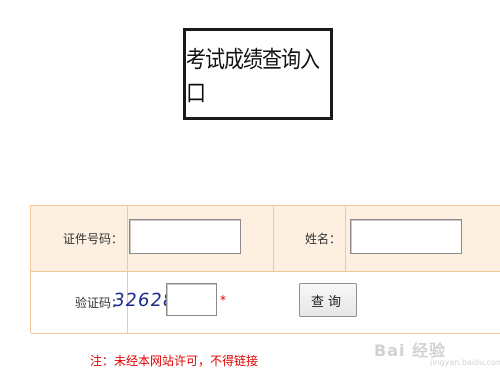 The image size is (500, 380). What do you see at coordinates (406, 236) in the screenshot?
I see `name-input` at bounding box center [406, 236].